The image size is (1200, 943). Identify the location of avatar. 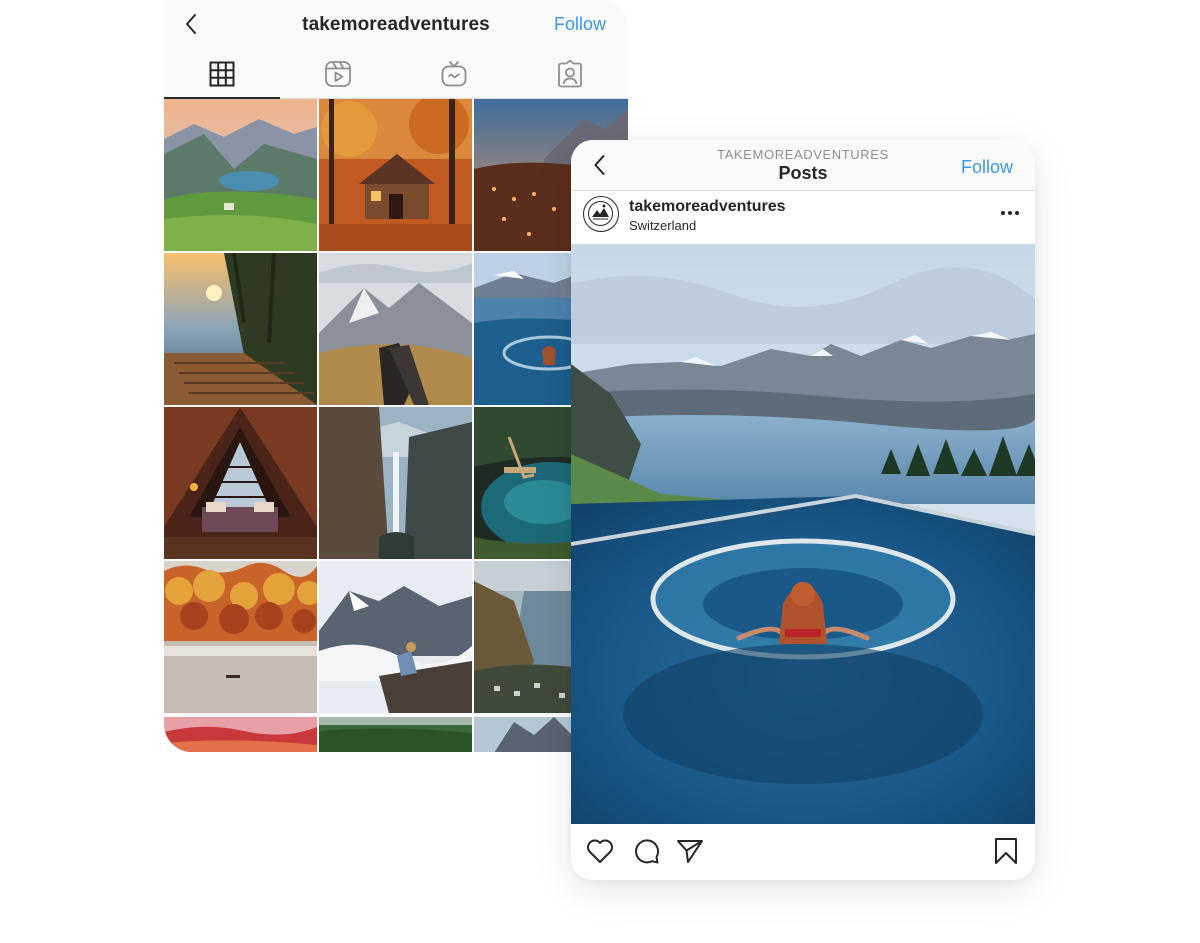
(601, 214).